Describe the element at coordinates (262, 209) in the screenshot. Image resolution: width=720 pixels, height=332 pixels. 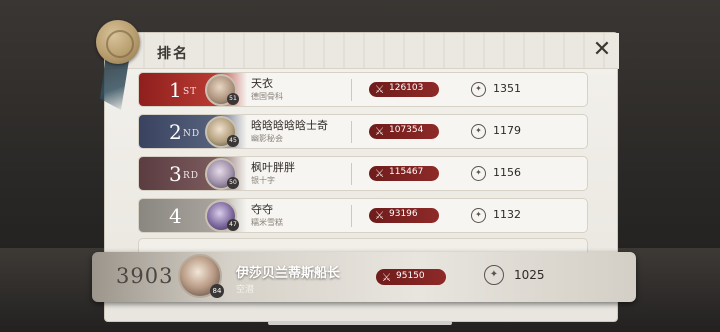
I see `player-name: 夺夺` at that location.